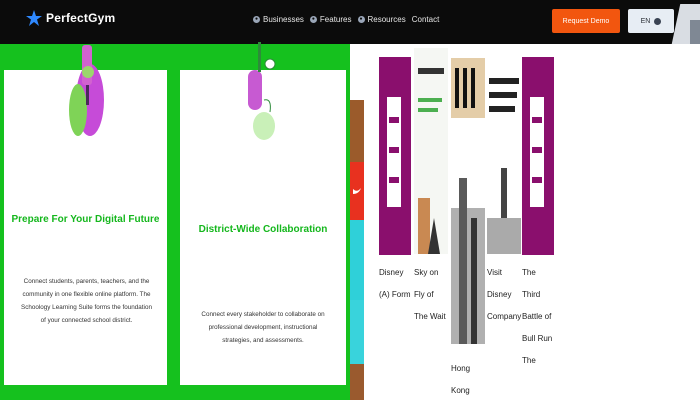 Image resolution: width=700 pixels, height=402 pixels. I want to click on nav-label: Businesses, so click(283, 19).